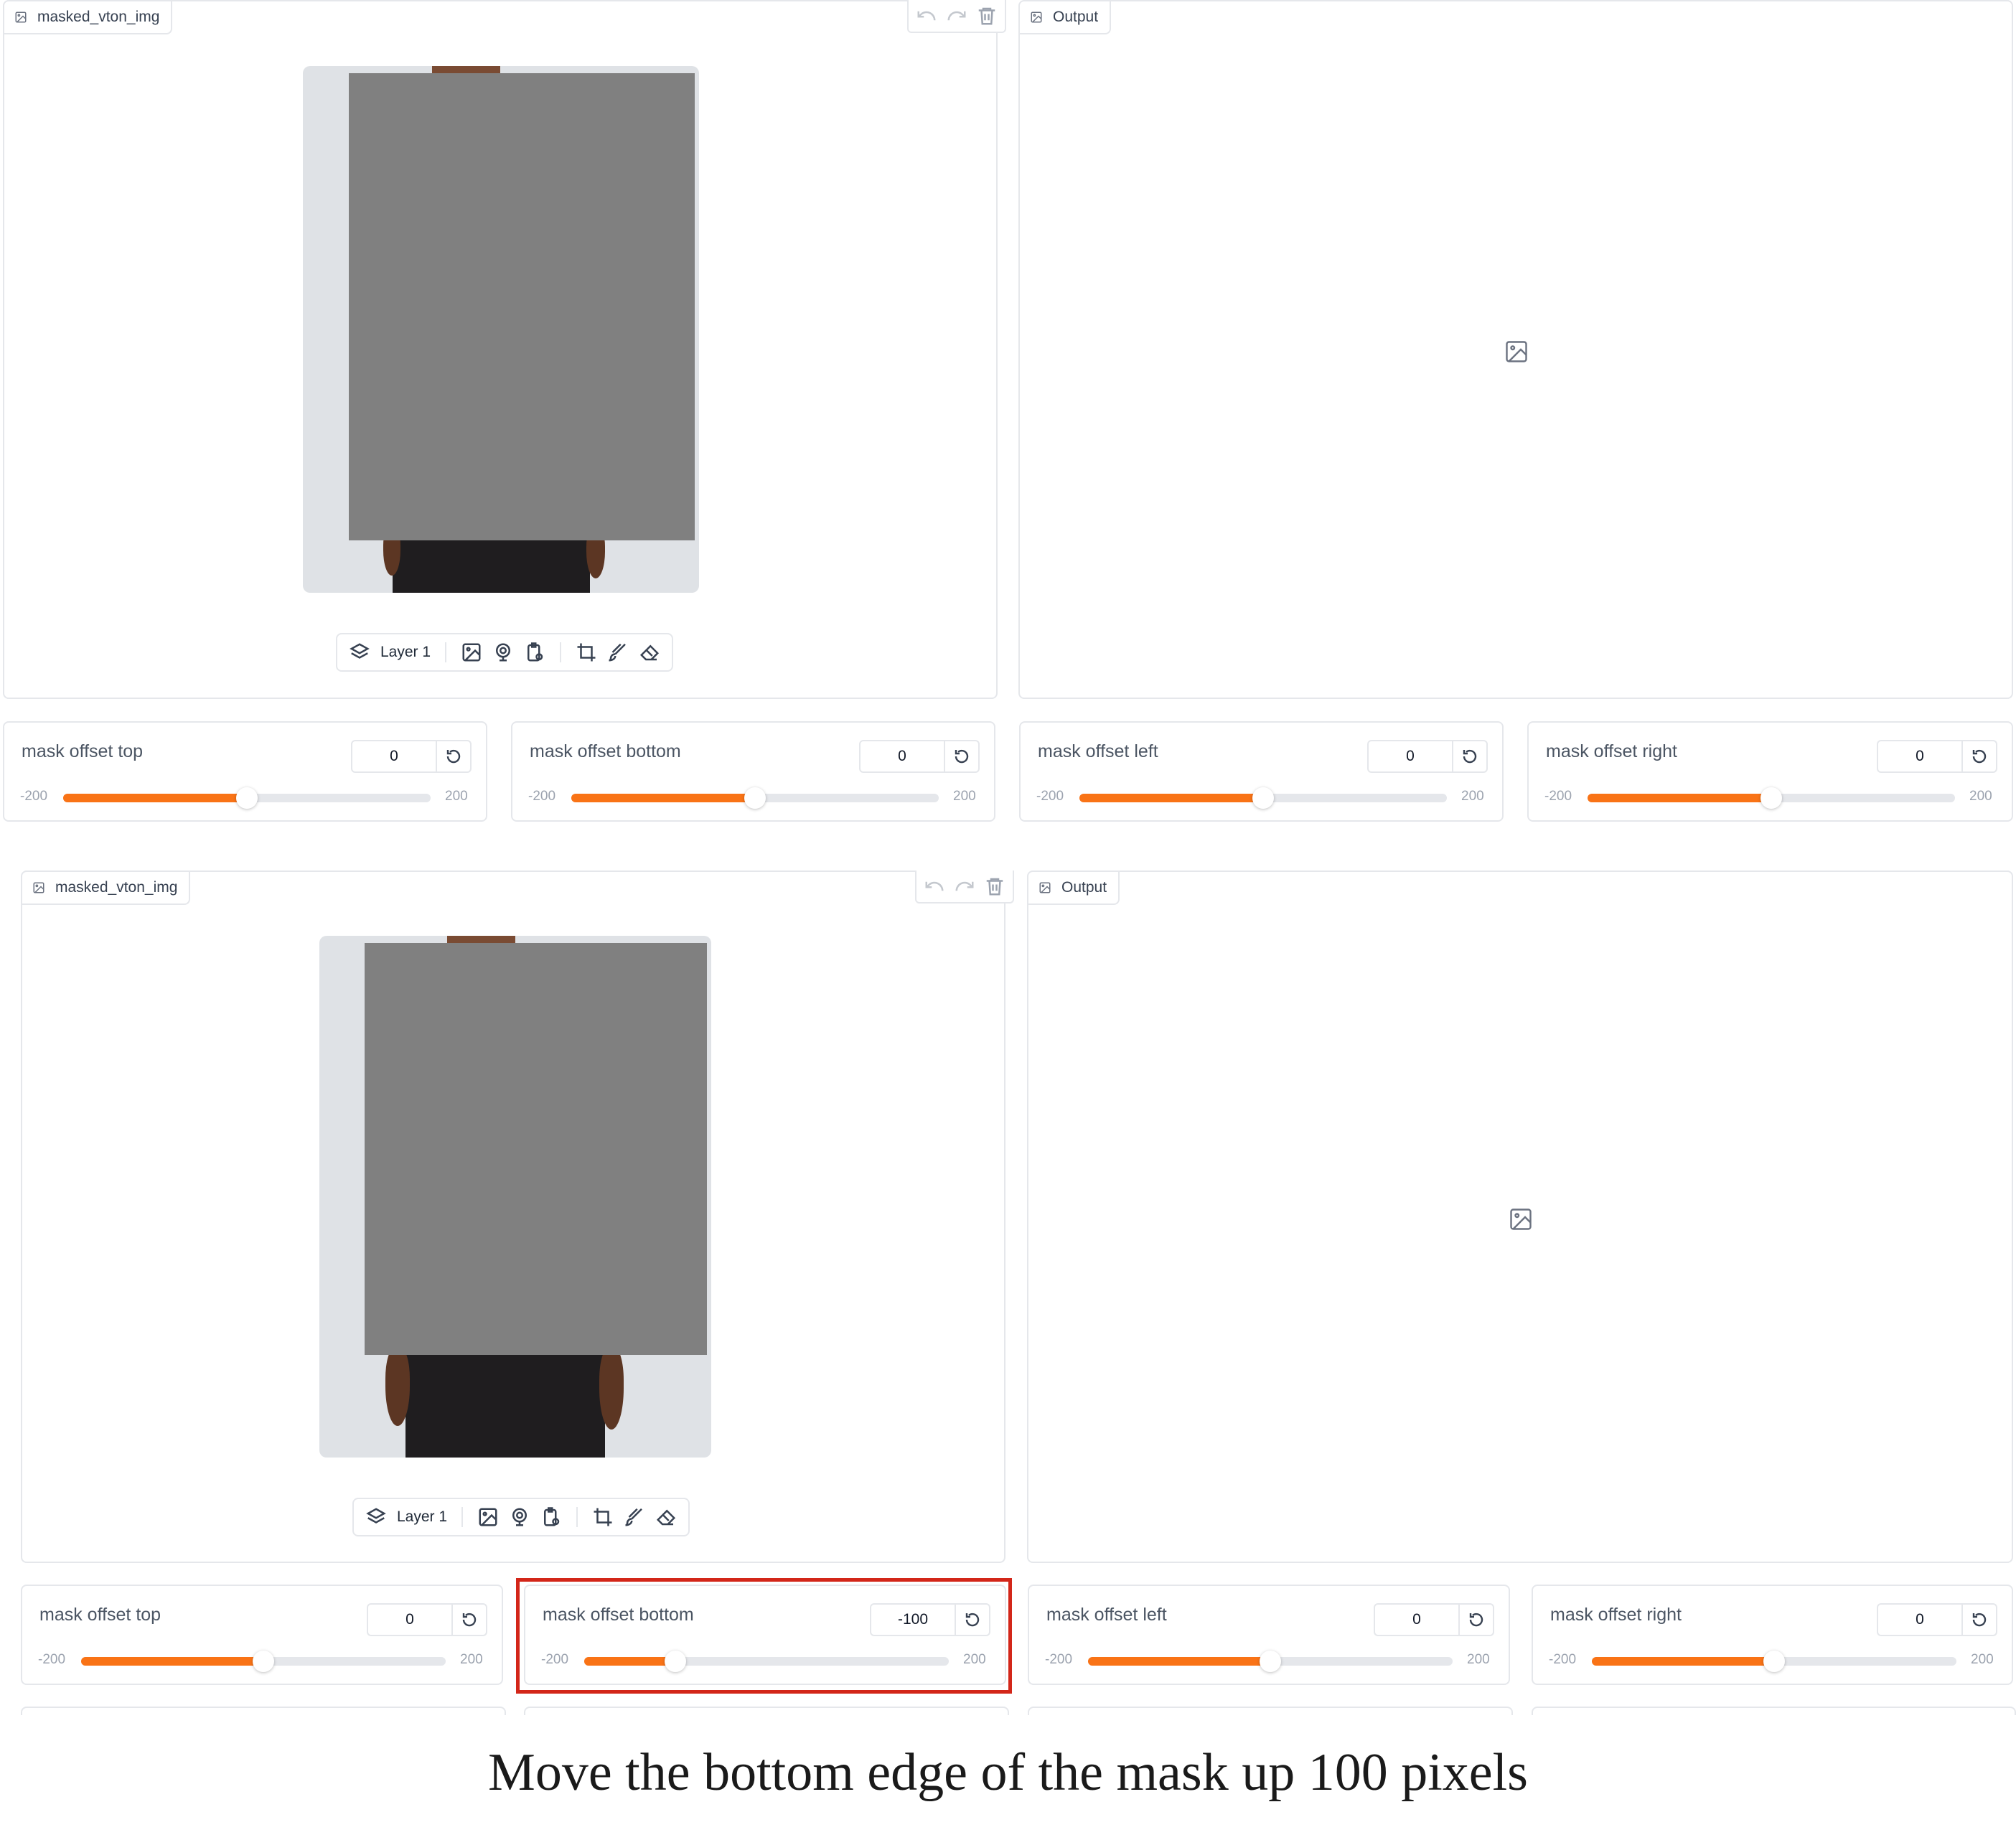 This screenshot has height=1835, width=2016. What do you see at coordinates (1611, 751) in the screenshot?
I see `slider-label: mask offset right` at bounding box center [1611, 751].